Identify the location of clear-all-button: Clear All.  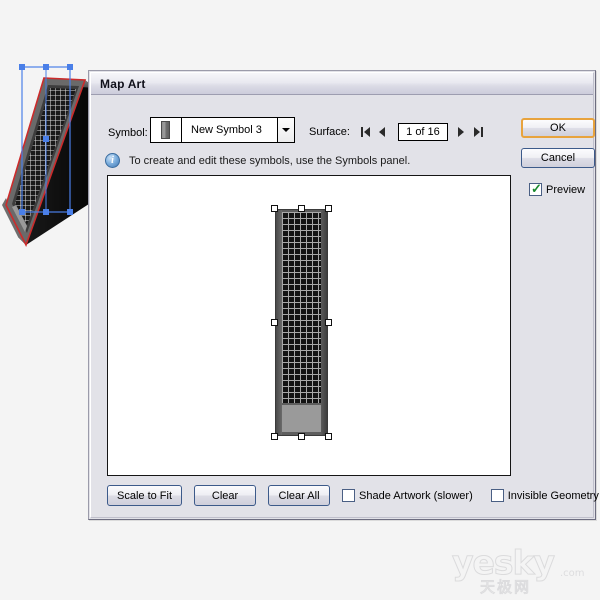
(299, 495).